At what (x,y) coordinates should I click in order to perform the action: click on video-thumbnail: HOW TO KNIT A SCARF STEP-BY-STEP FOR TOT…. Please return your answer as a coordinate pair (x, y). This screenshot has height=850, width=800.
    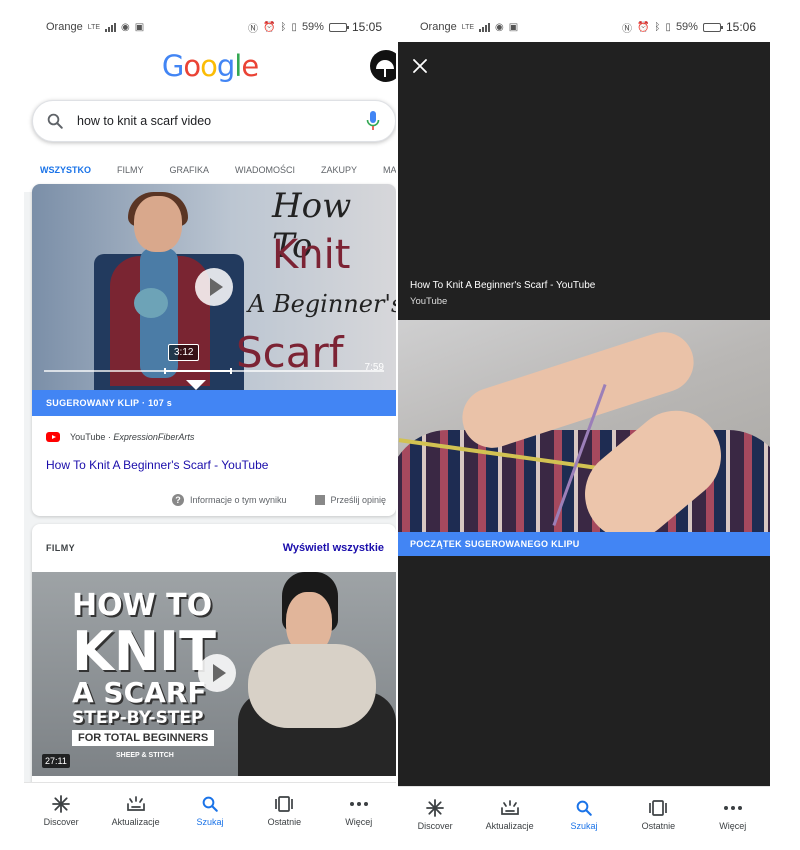
    Looking at the image, I should click on (214, 674).